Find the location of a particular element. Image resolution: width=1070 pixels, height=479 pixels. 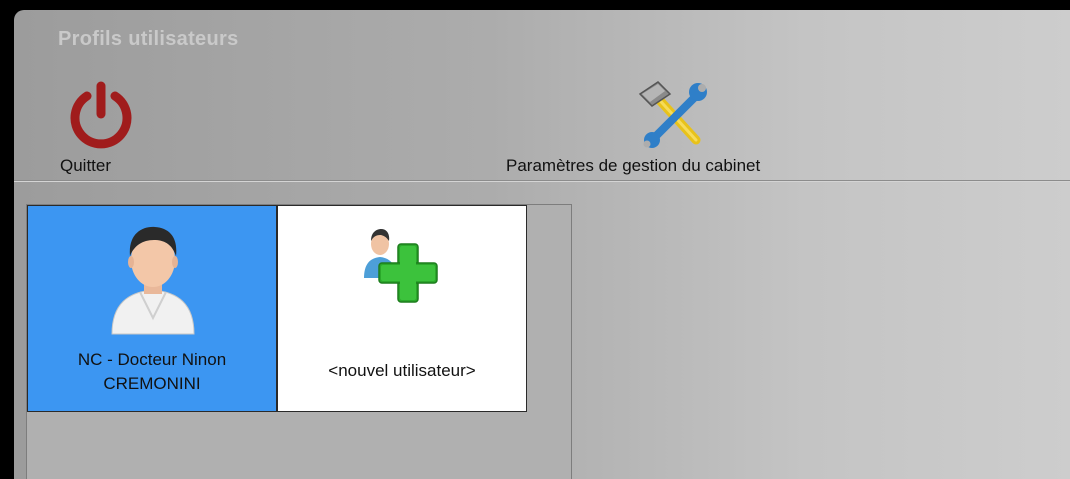

profile-name-line1: NC - Docteur Ninon is located at coordinates (152, 359).